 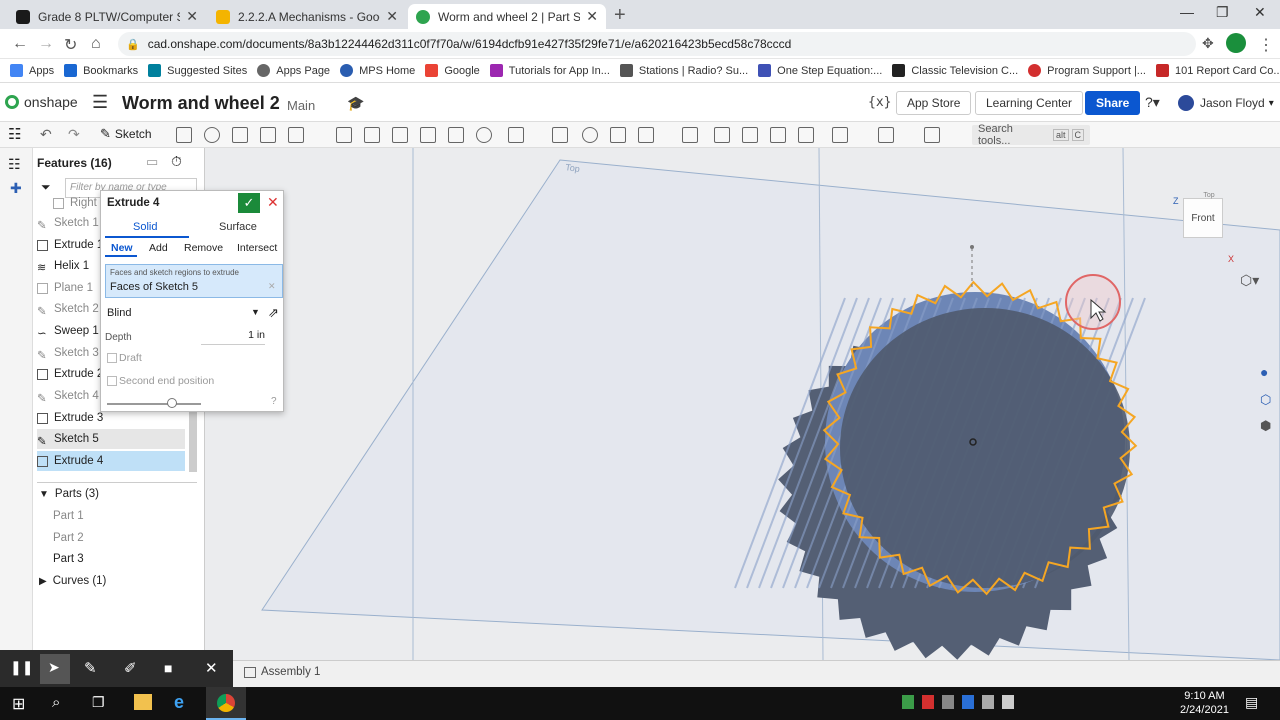 What do you see at coordinates (272, 286) in the screenshot?
I see `clear-selection-icon: ✕` at bounding box center [272, 286].